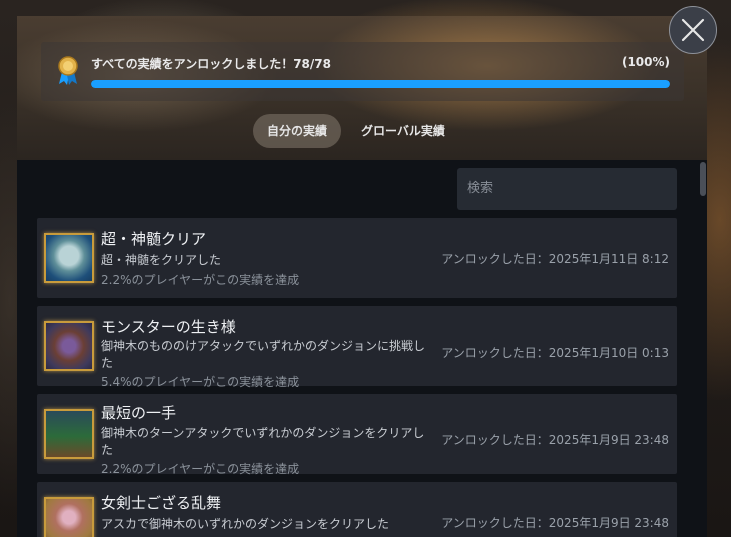 The height and width of the screenshot is (537, 731). What do you see at coordinates (703, 179) in the screenshot?
I see `scrollbar` at bounding box center [703, 179].